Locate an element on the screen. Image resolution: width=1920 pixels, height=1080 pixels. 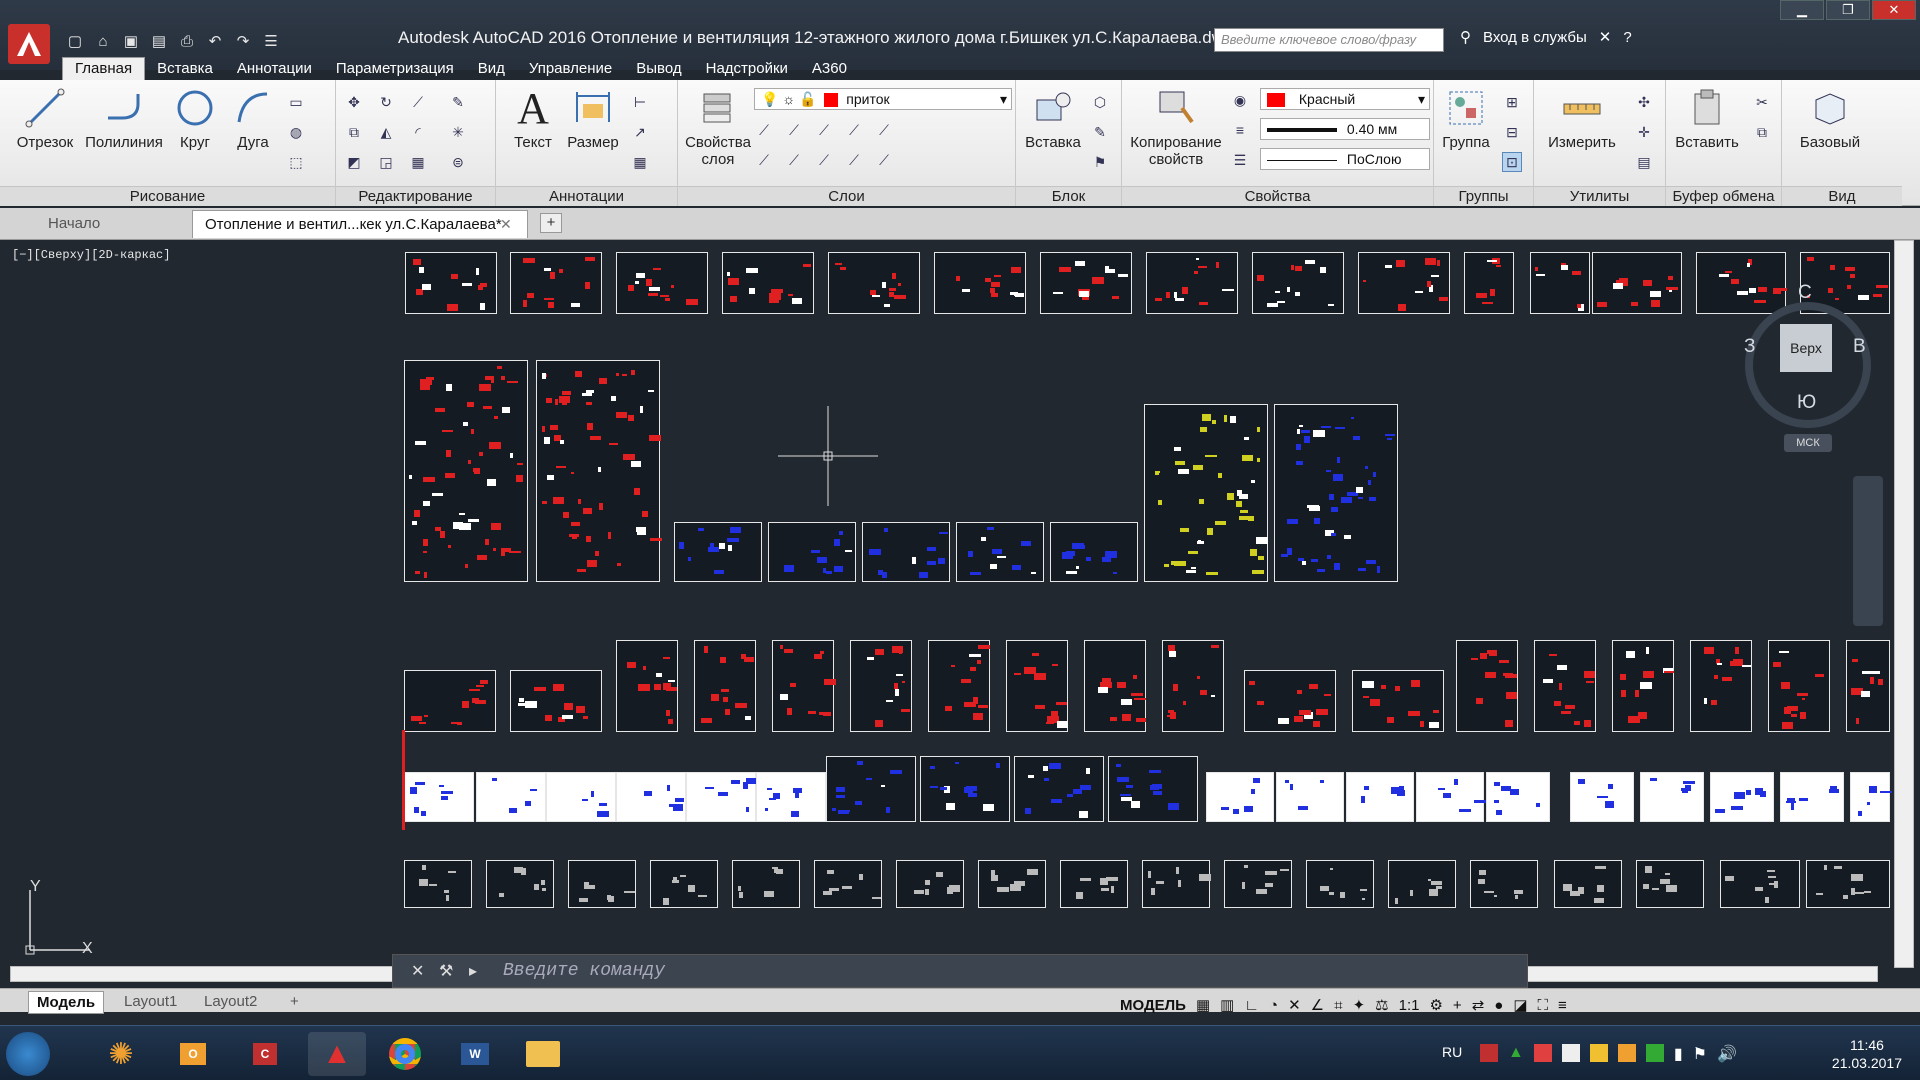
region-icon: ⬚ is located at coordinates (296, 162).